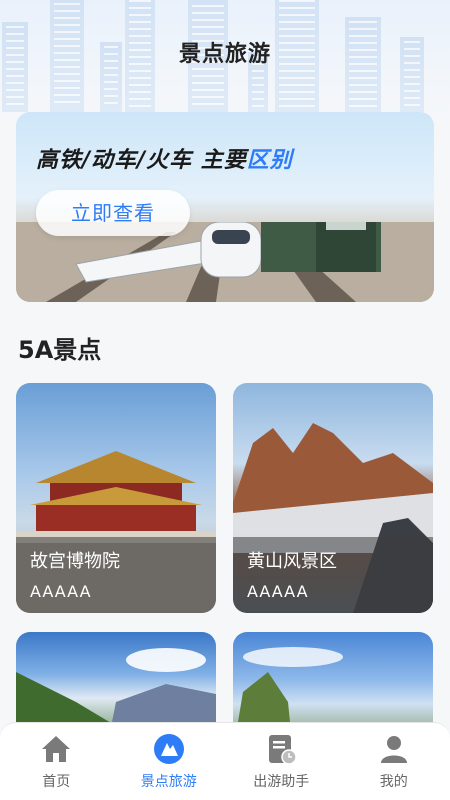 This screenshot has height=800, width=450. What do you see at coordinates (141, 160) in the screenshot?
I see `banner-headline-main: 高铁/动车/火车 主要` at bounding box center [141, 160].